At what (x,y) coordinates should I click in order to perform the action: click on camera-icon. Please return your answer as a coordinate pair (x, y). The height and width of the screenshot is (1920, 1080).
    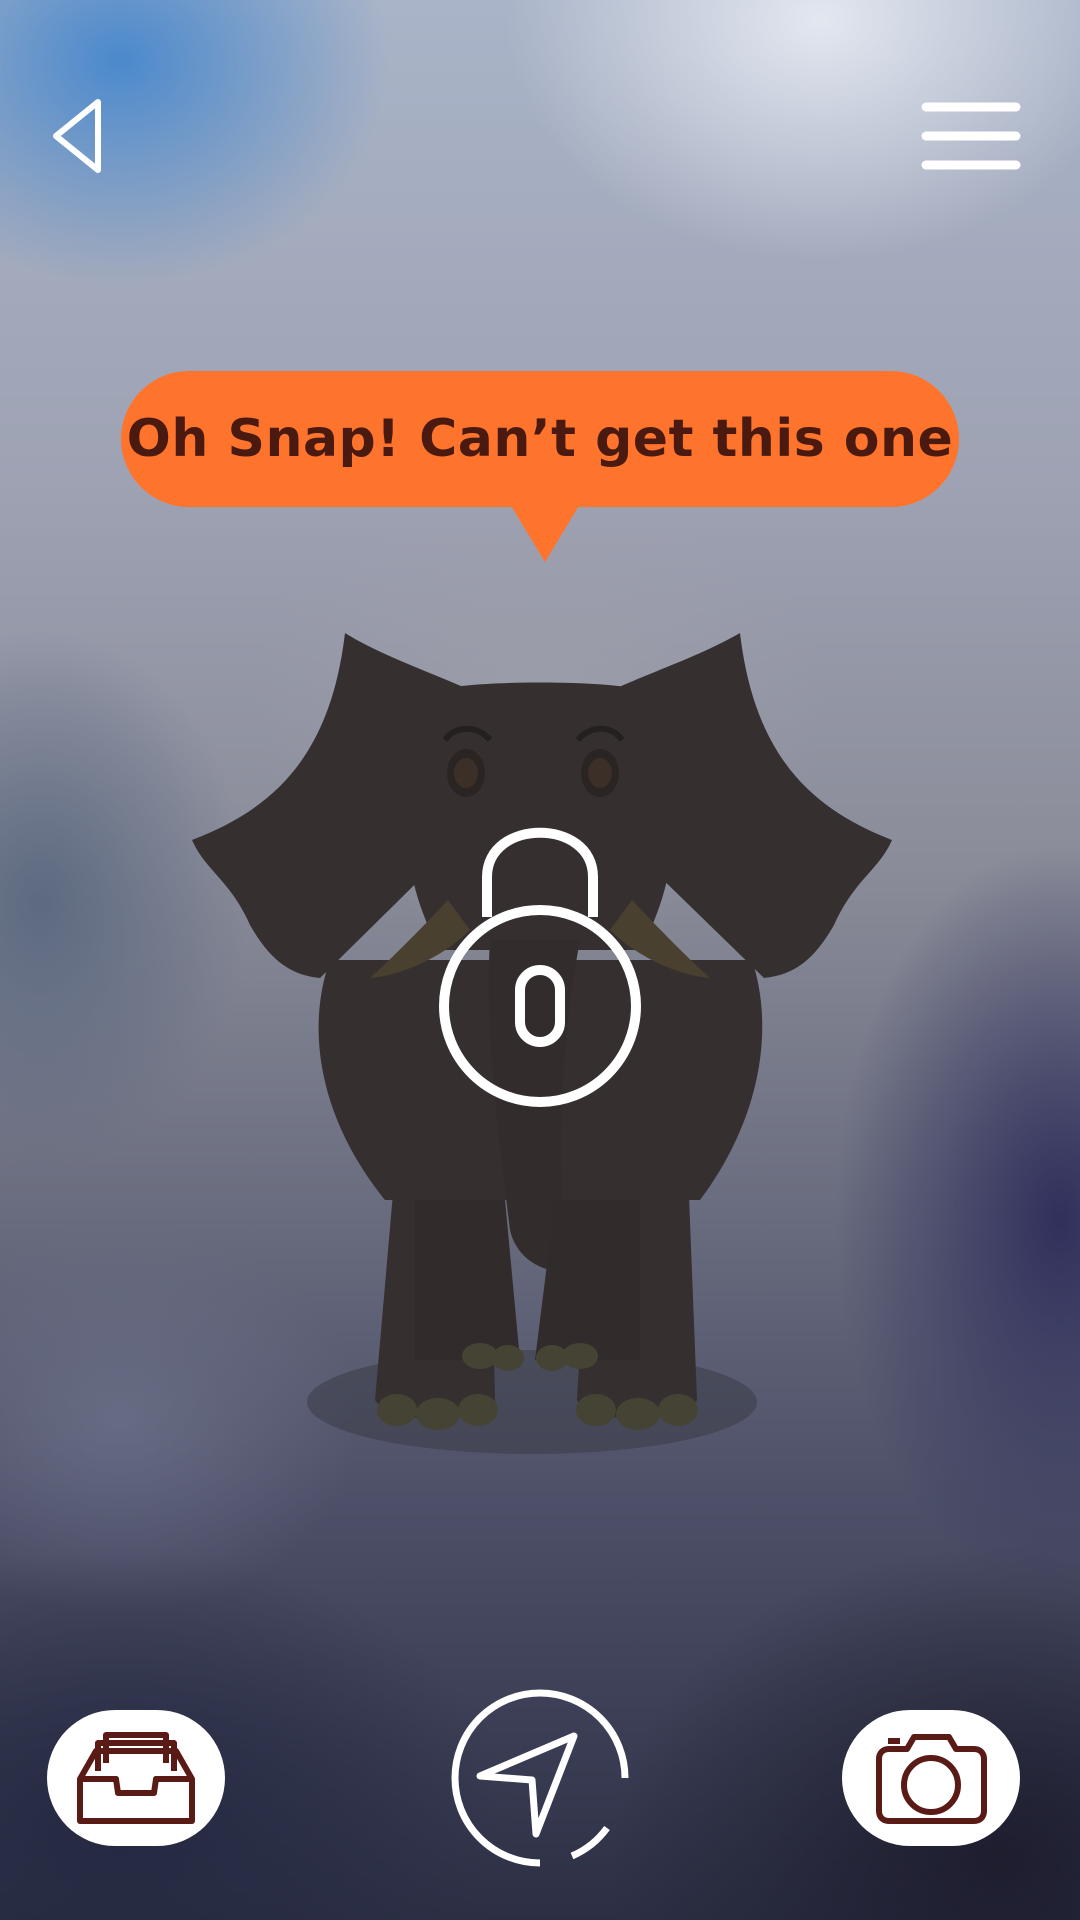
    Looking at the image, I should click on (931, 1778).